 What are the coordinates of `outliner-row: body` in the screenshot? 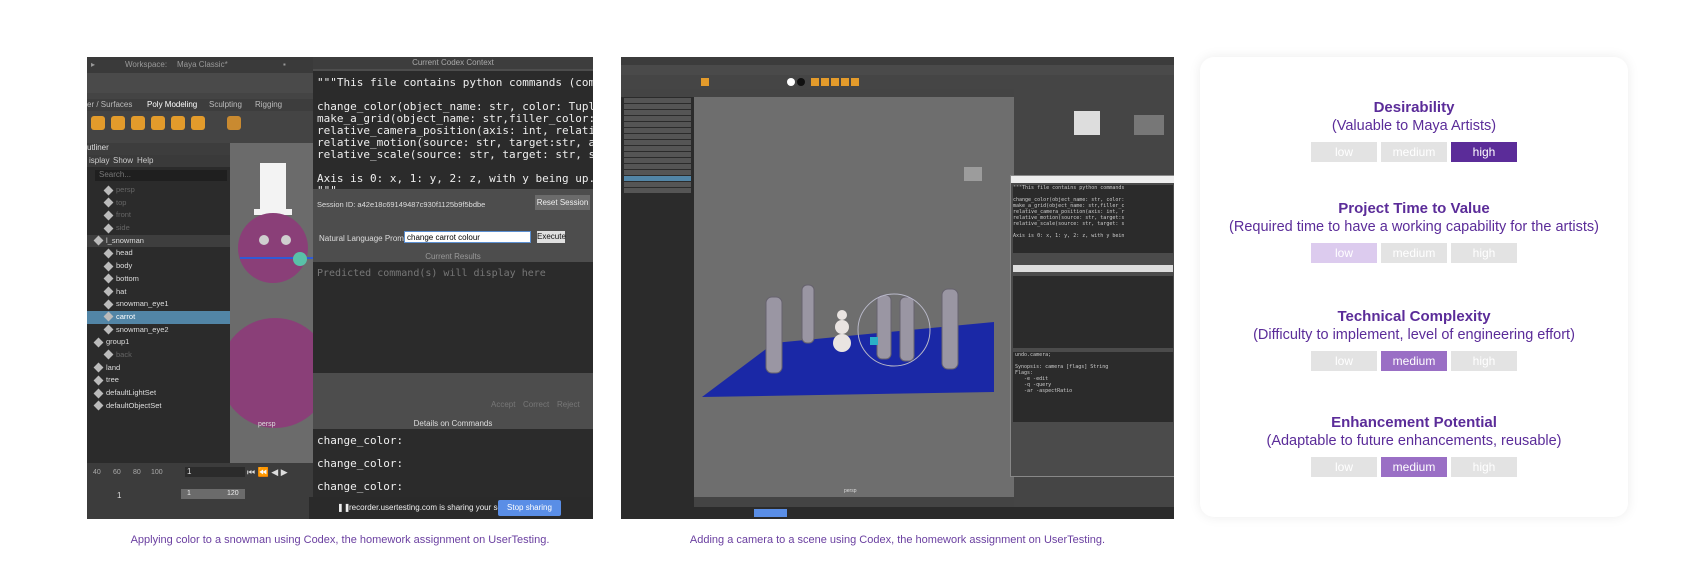 It's located at (158, 266).